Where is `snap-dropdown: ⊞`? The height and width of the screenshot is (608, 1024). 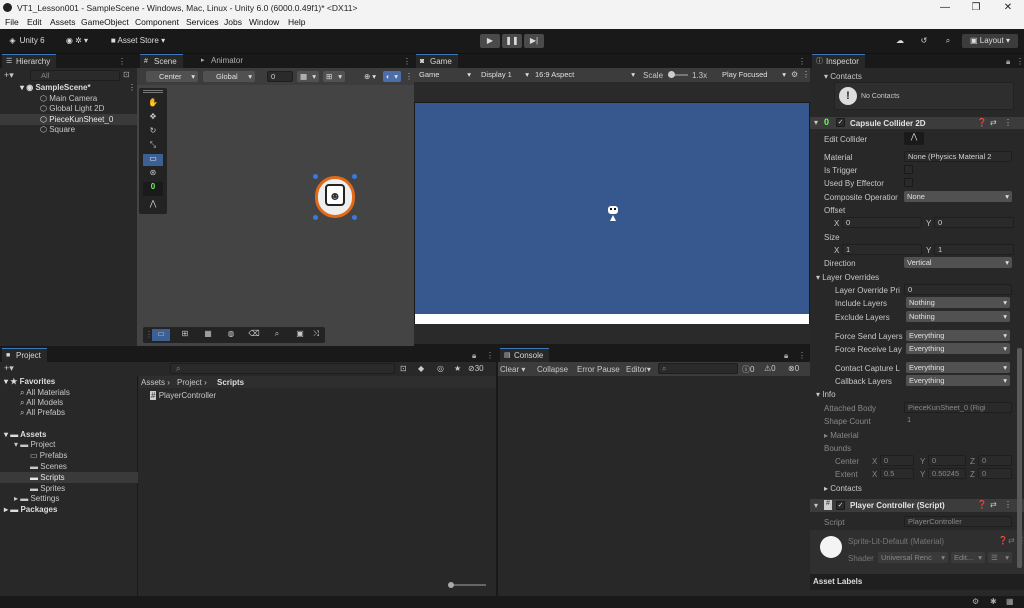 snap-dropdown: ⊞ is located at coordinates (334, 76).